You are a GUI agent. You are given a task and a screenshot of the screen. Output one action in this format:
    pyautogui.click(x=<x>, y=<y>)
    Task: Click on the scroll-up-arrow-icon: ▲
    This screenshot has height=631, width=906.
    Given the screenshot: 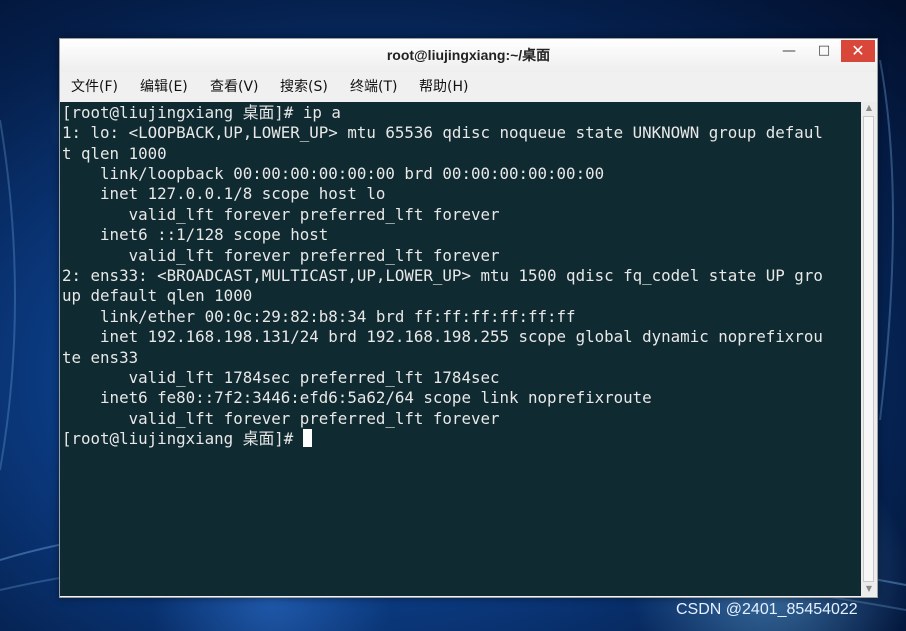 What is the action you would take?
    pyautogui.click(x=869, y=108)
    